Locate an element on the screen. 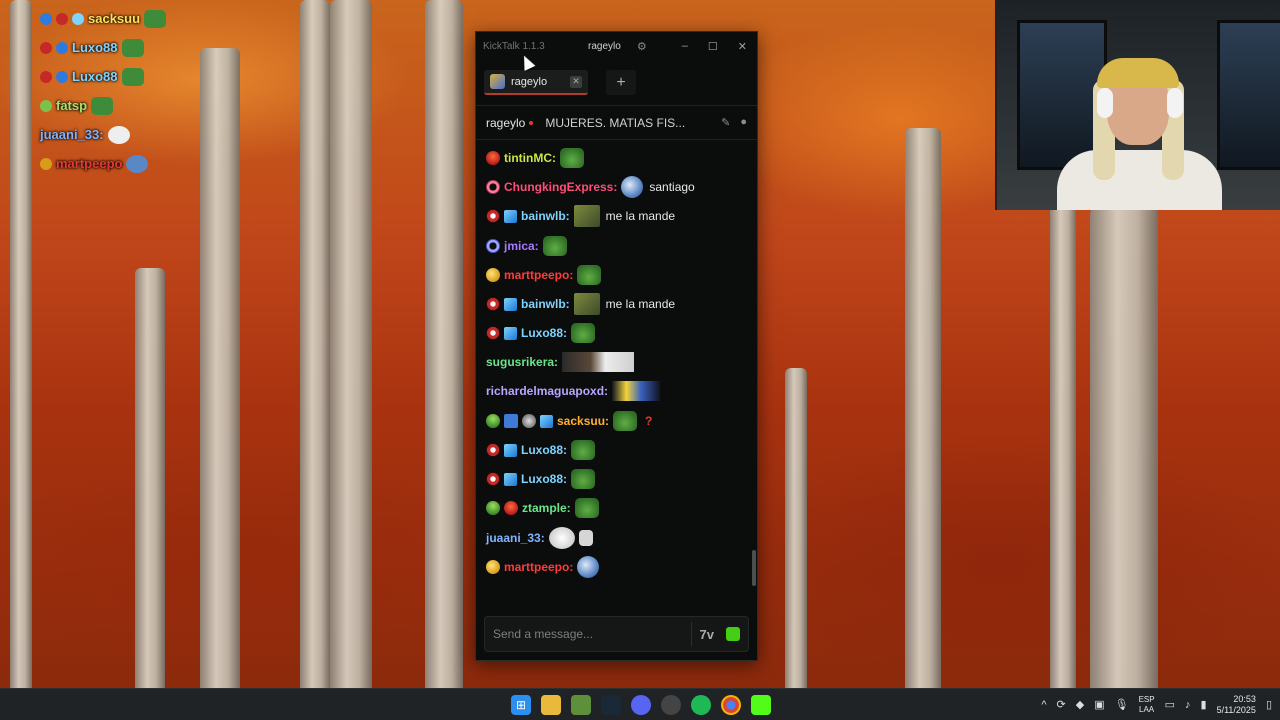 This screenshot has width=1280, height=720. steam-icon is located at coordinates (611, 704).